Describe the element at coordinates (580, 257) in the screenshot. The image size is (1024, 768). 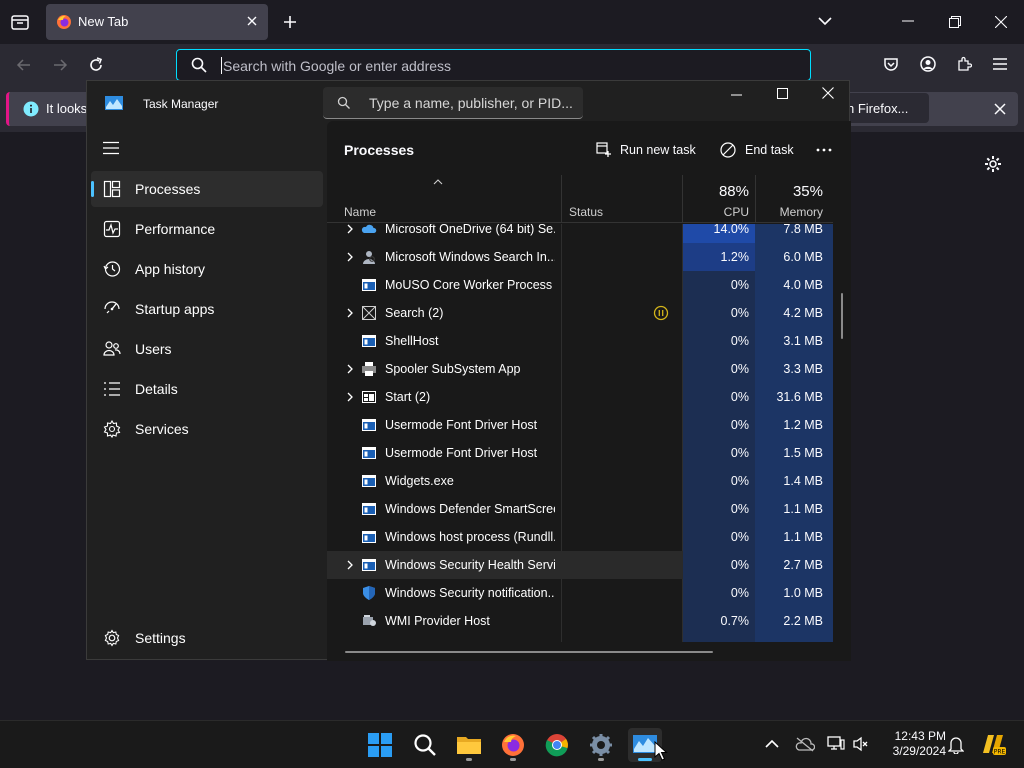
I see `table-row: Microsoft Windows Search In... 1.2% 6.0 MB` at that location.